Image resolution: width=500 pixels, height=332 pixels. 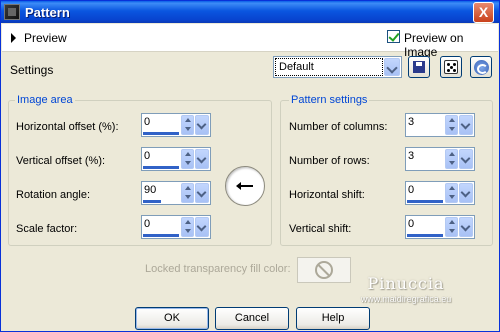 What do you see at coordinates (161, 235) in the screenshot?
I see `scale-factor-bar` at bounding box center [161, 235].